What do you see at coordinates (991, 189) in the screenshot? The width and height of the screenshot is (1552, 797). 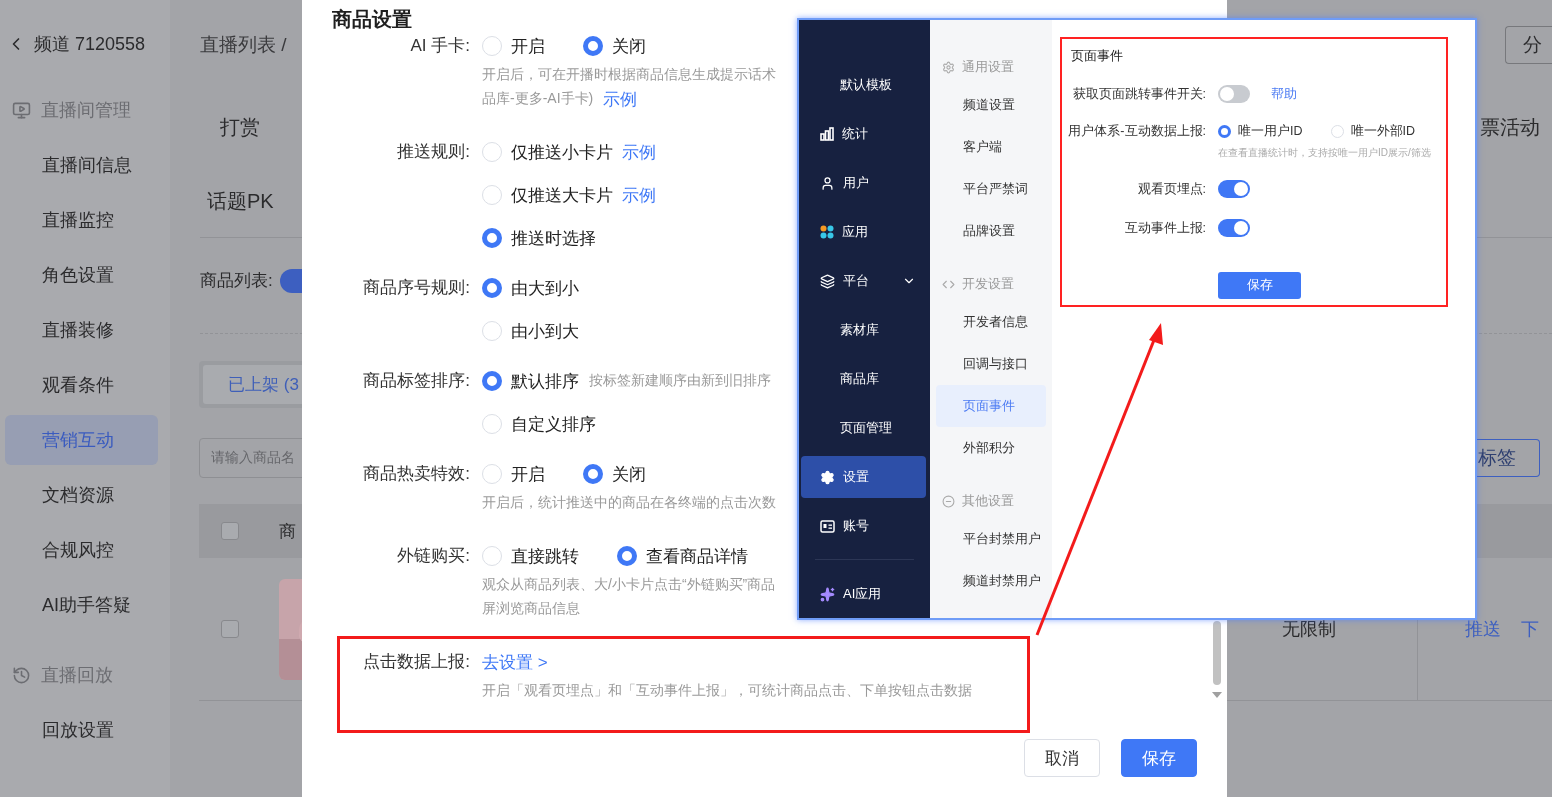 I see `menu-item: 平台严禁词` at bounding box center [991, 189].